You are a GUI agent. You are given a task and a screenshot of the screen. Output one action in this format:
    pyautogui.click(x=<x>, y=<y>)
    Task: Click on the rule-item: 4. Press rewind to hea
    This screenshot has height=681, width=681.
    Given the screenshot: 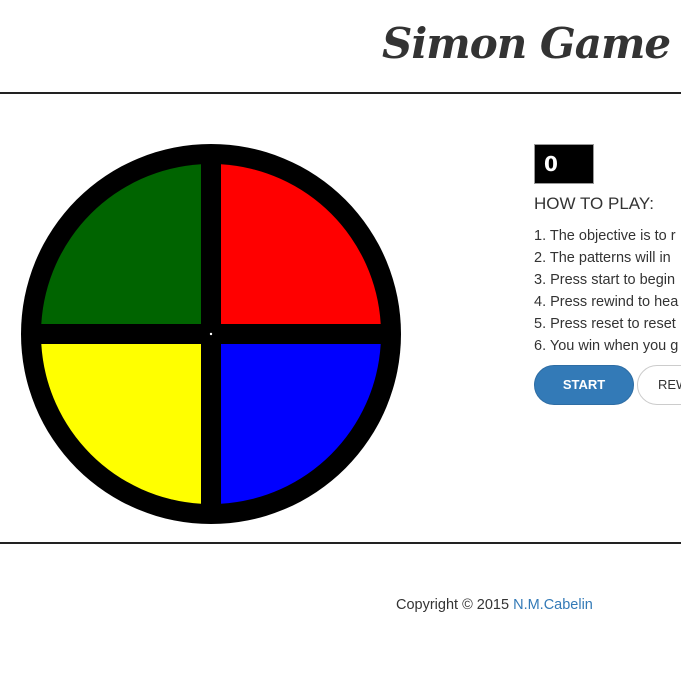 What is the action you would take?
    pyautogui.click(x=606, y=302)
    